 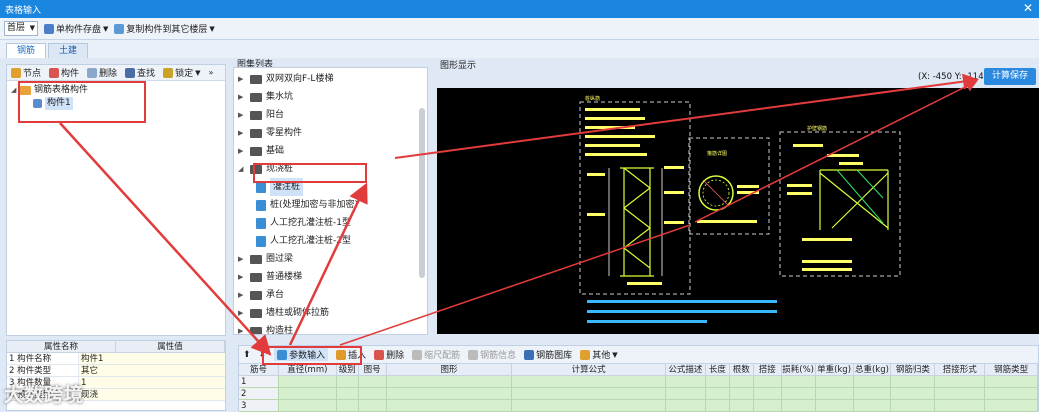 What do you see at coordinates (686, 116) in the screenshot?
I see `arrow-library-to-calc` at bounding box center [686, 116].